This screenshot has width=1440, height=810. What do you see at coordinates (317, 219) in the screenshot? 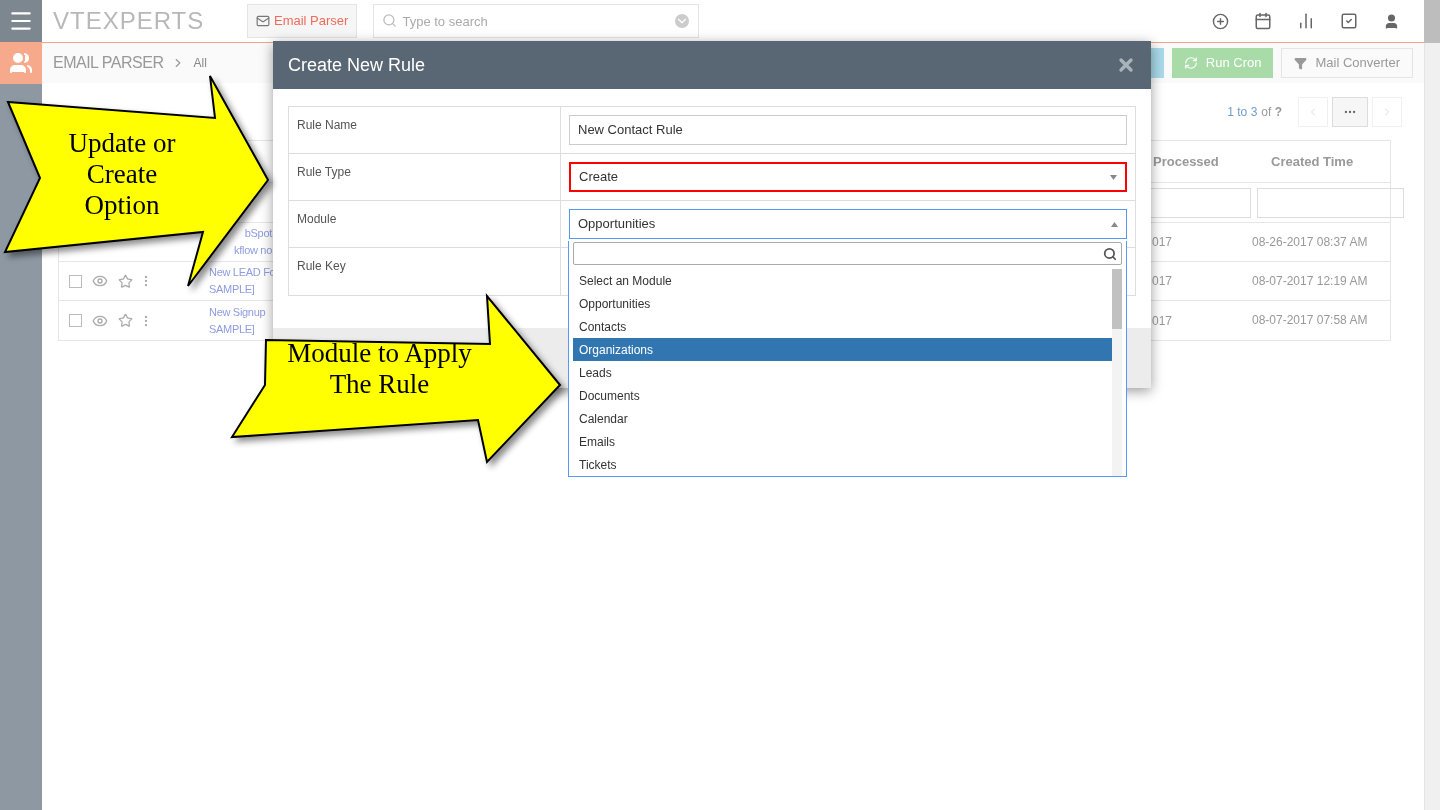
I see `field-label: Module` at bounding box center [317, 219].